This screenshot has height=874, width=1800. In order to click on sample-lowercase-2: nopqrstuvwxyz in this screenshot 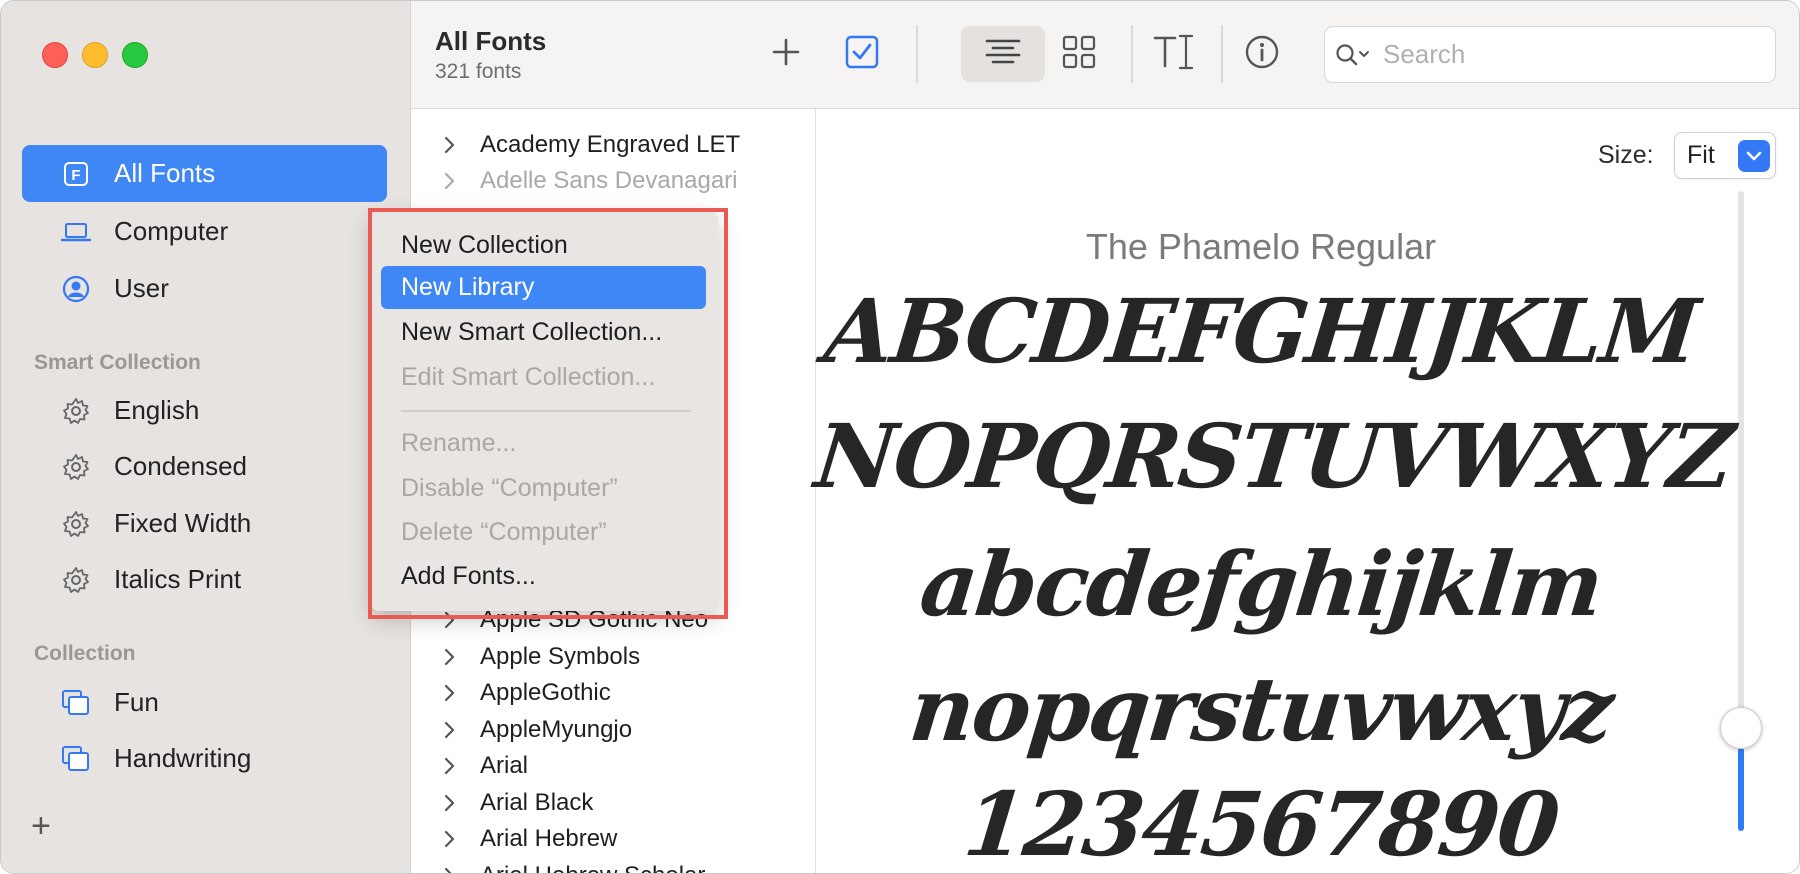, I will do `click(1261, 709)`.